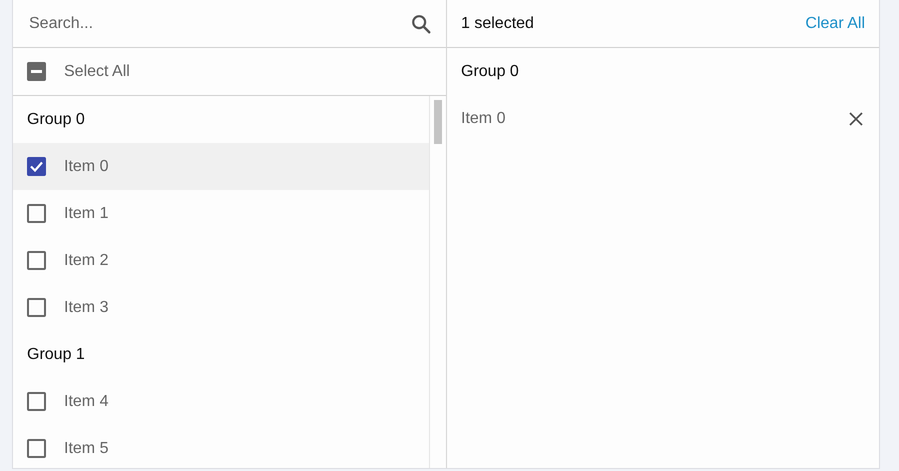 The width and height of the screenshot is (899, 471). I want to click on group-label: Group 1, so click(56, 355).